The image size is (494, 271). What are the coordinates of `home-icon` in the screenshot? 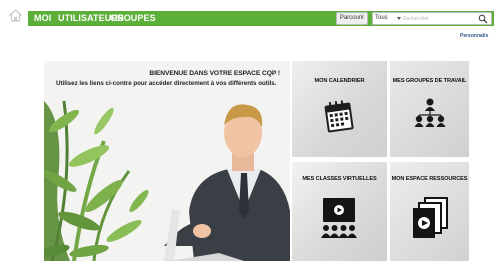 It's located at (15, 15).